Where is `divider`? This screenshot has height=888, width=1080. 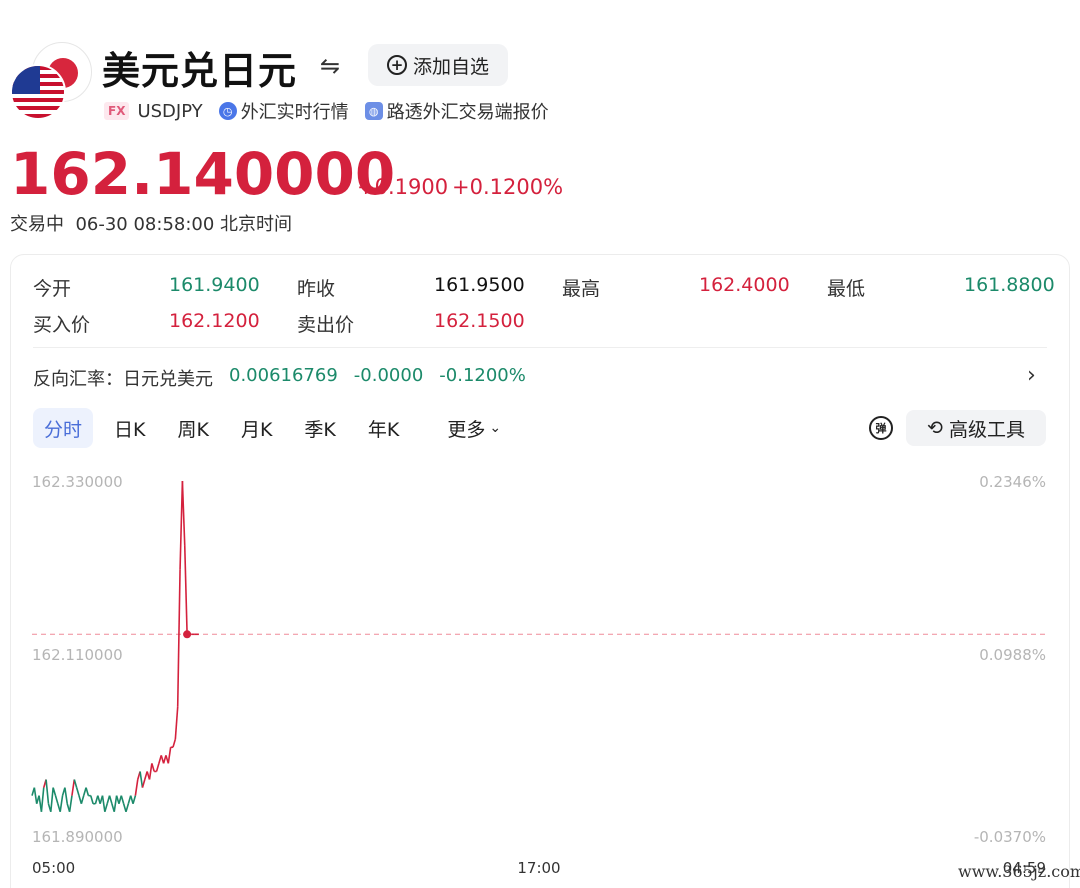
divider is located at coordinates (540, 347).